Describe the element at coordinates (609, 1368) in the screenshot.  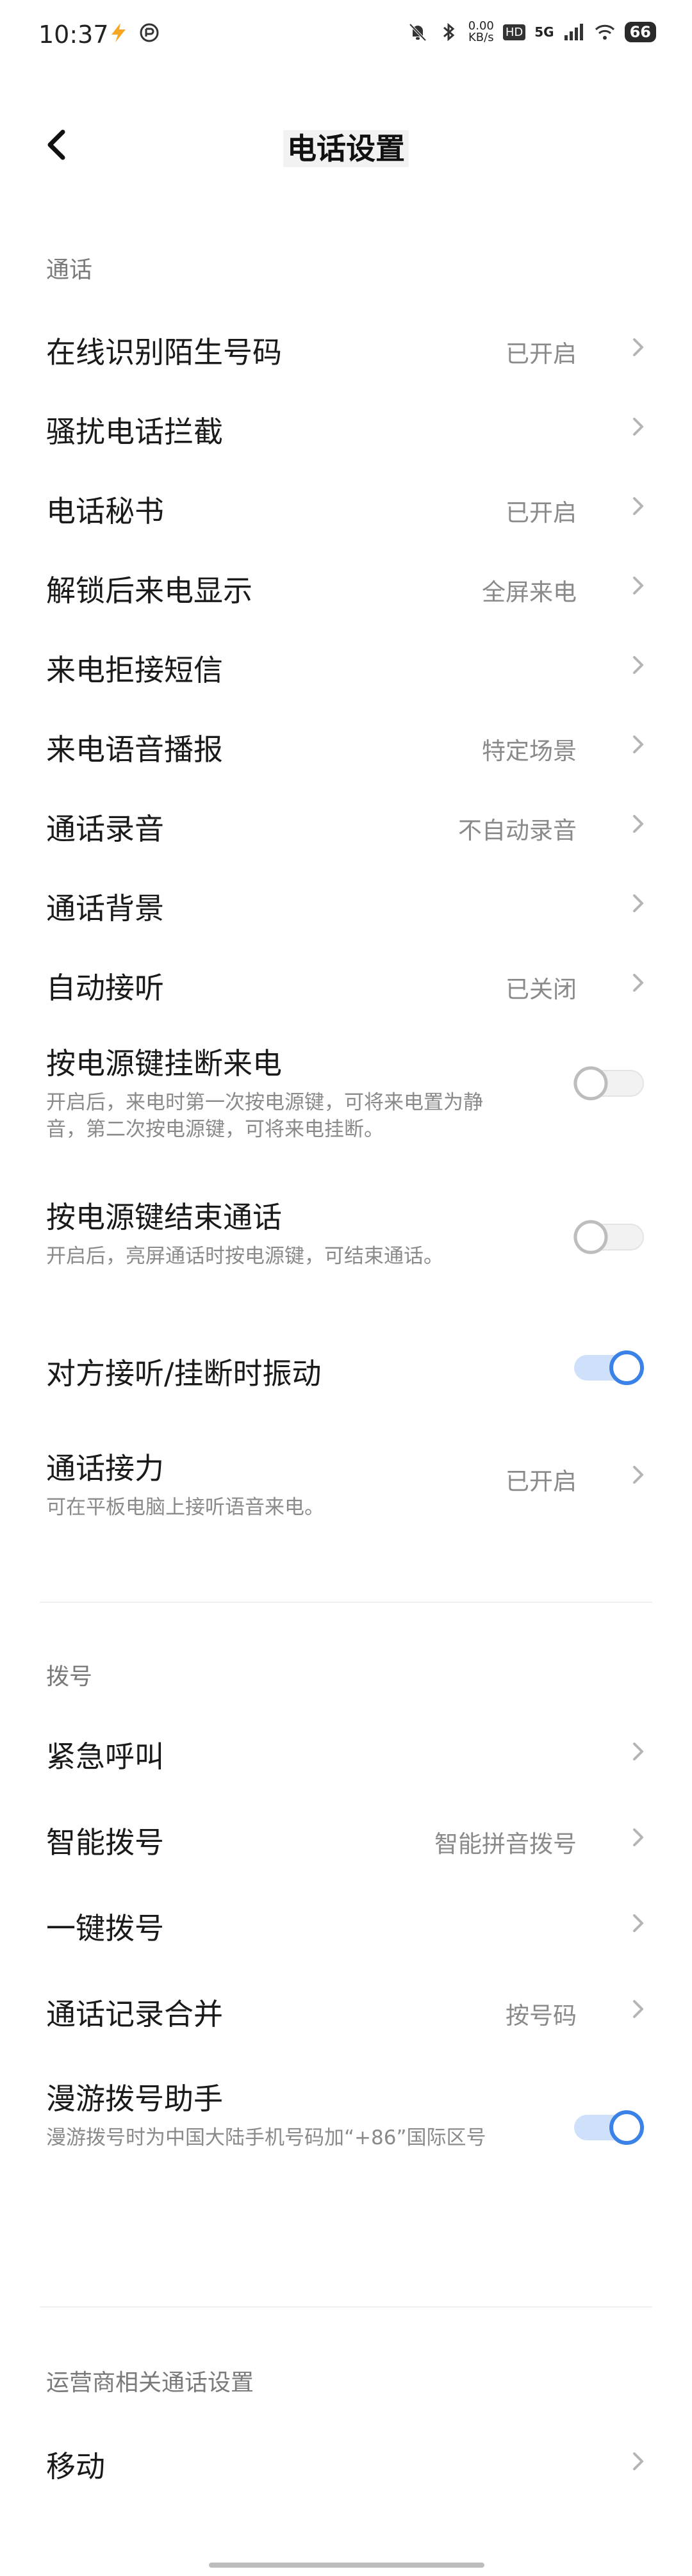
I see `vibrate-toggle` at that location.